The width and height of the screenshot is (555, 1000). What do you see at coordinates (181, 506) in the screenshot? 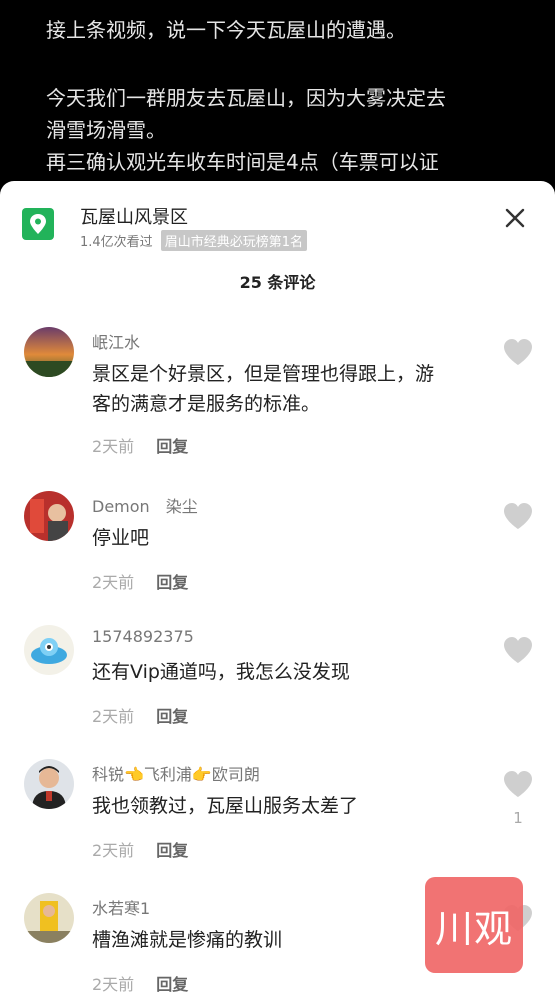
I see `username-extra: 染尘` at bounding box center [181, 506].